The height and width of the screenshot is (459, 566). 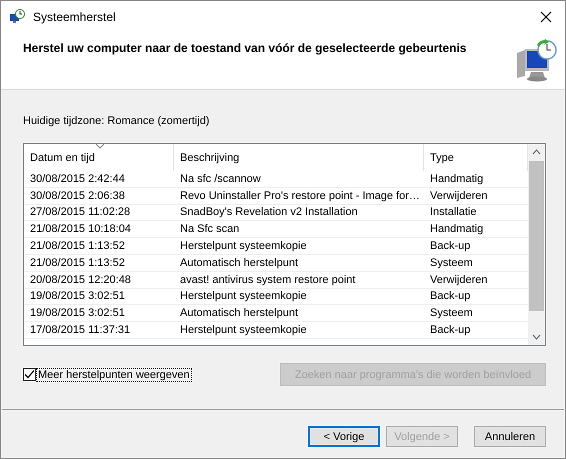 What do you see at coordinates (546, 17) in the screenshot?
I see `close-icon` at bounding box center [546, 17].